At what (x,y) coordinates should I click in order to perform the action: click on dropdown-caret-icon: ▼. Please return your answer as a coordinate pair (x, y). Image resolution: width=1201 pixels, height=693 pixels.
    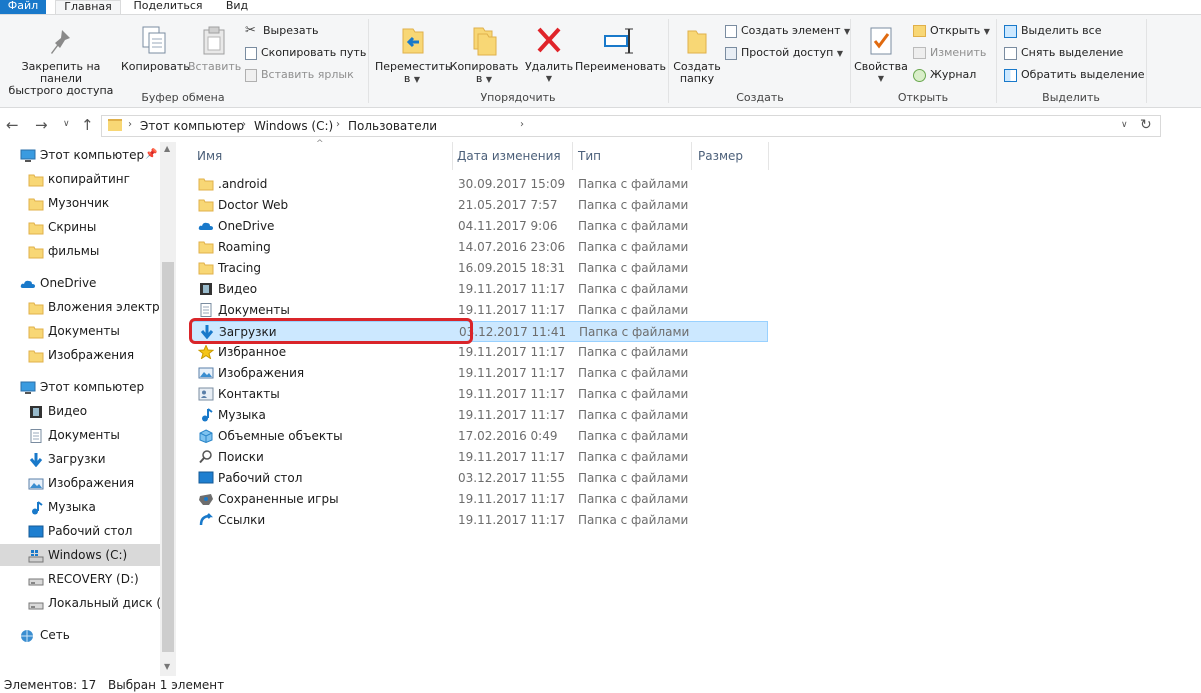
    Looking at the image, I should click on (881, 78).